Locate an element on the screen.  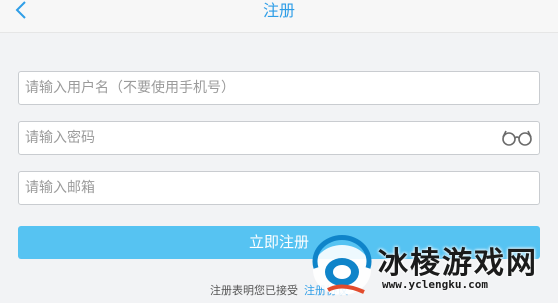
email-field is located at coordinates (279, 188).